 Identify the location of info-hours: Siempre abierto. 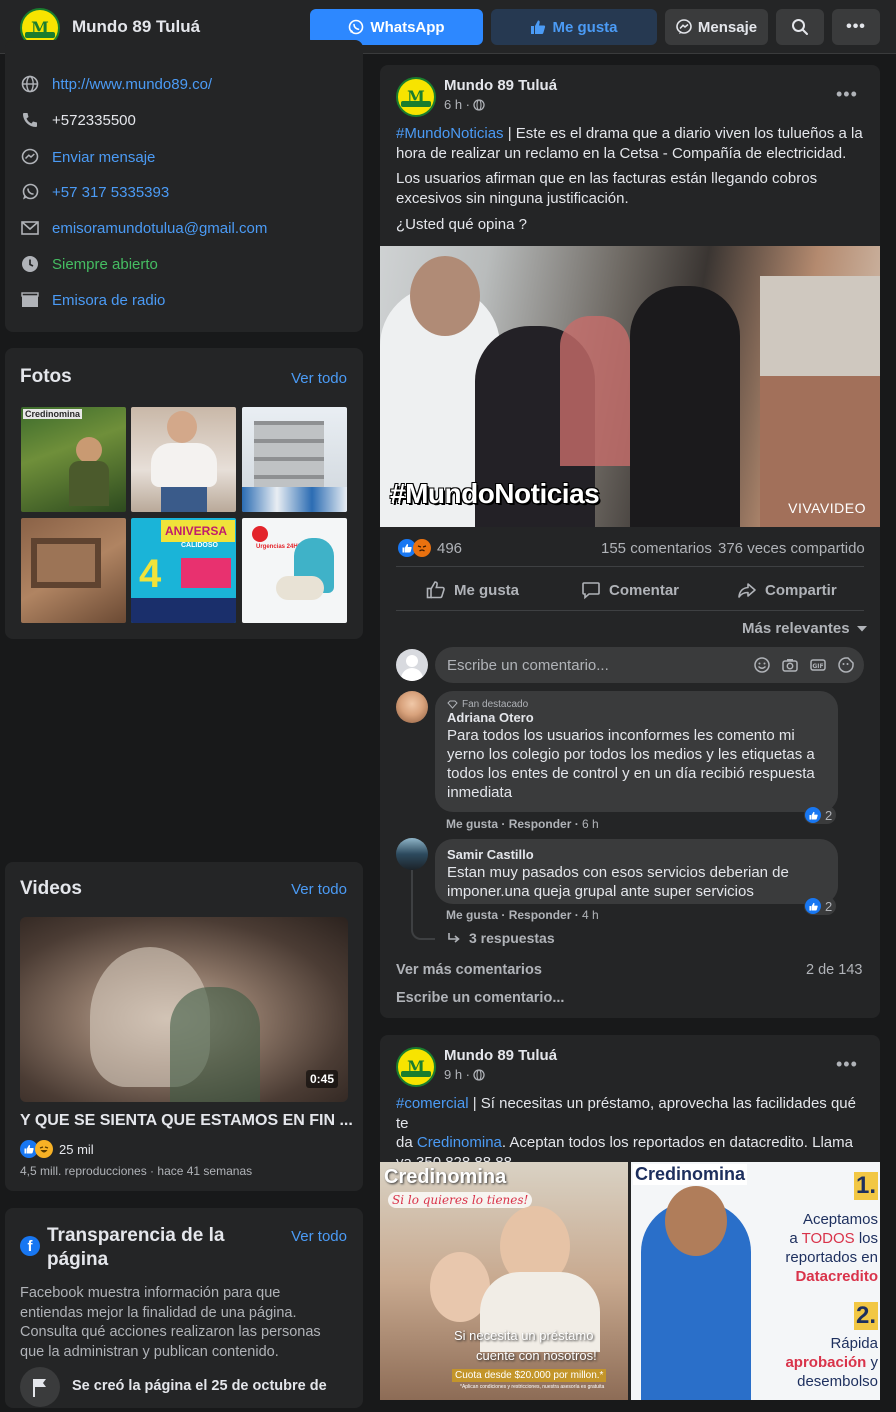
(89, 264).